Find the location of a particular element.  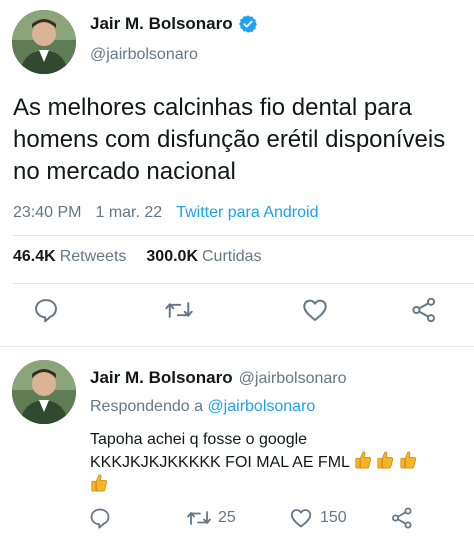

replying-mention: @jairbolsonaro is located at coordinates (261, 406).